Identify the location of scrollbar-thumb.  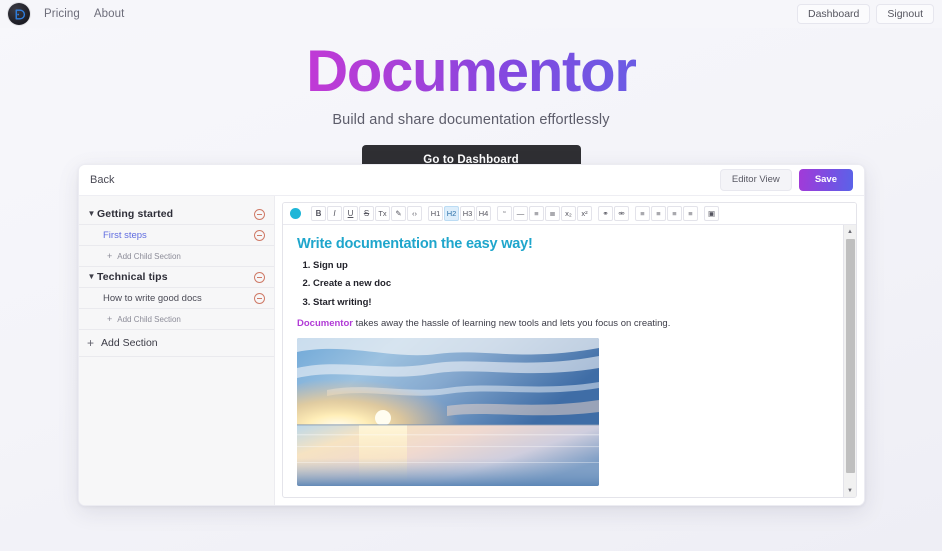
(850, 356).